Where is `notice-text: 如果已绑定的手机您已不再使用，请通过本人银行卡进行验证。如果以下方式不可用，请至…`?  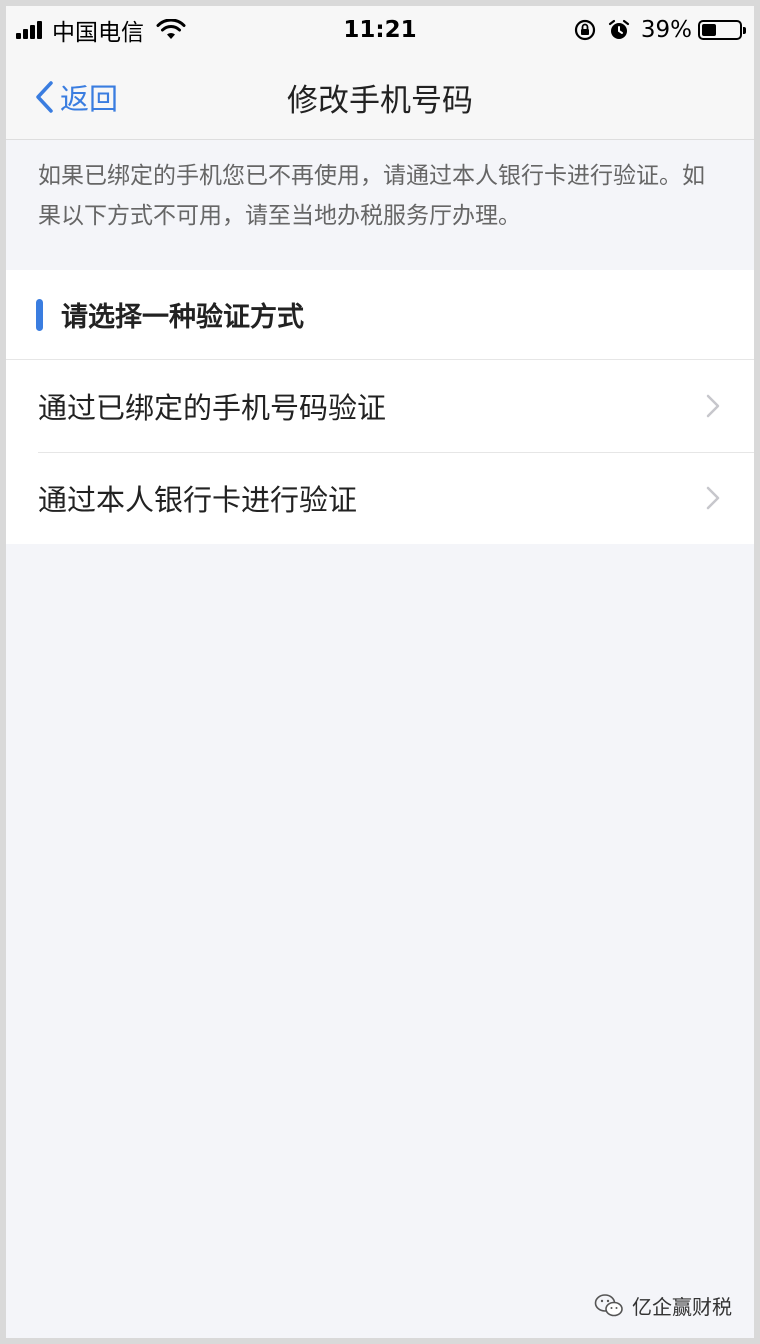
notice-text: 如果已绑定的手机您已不再使用，请通过本人银行卡进行验证。如果以下方式不可用，请至… is located at coordinates (380, 205).